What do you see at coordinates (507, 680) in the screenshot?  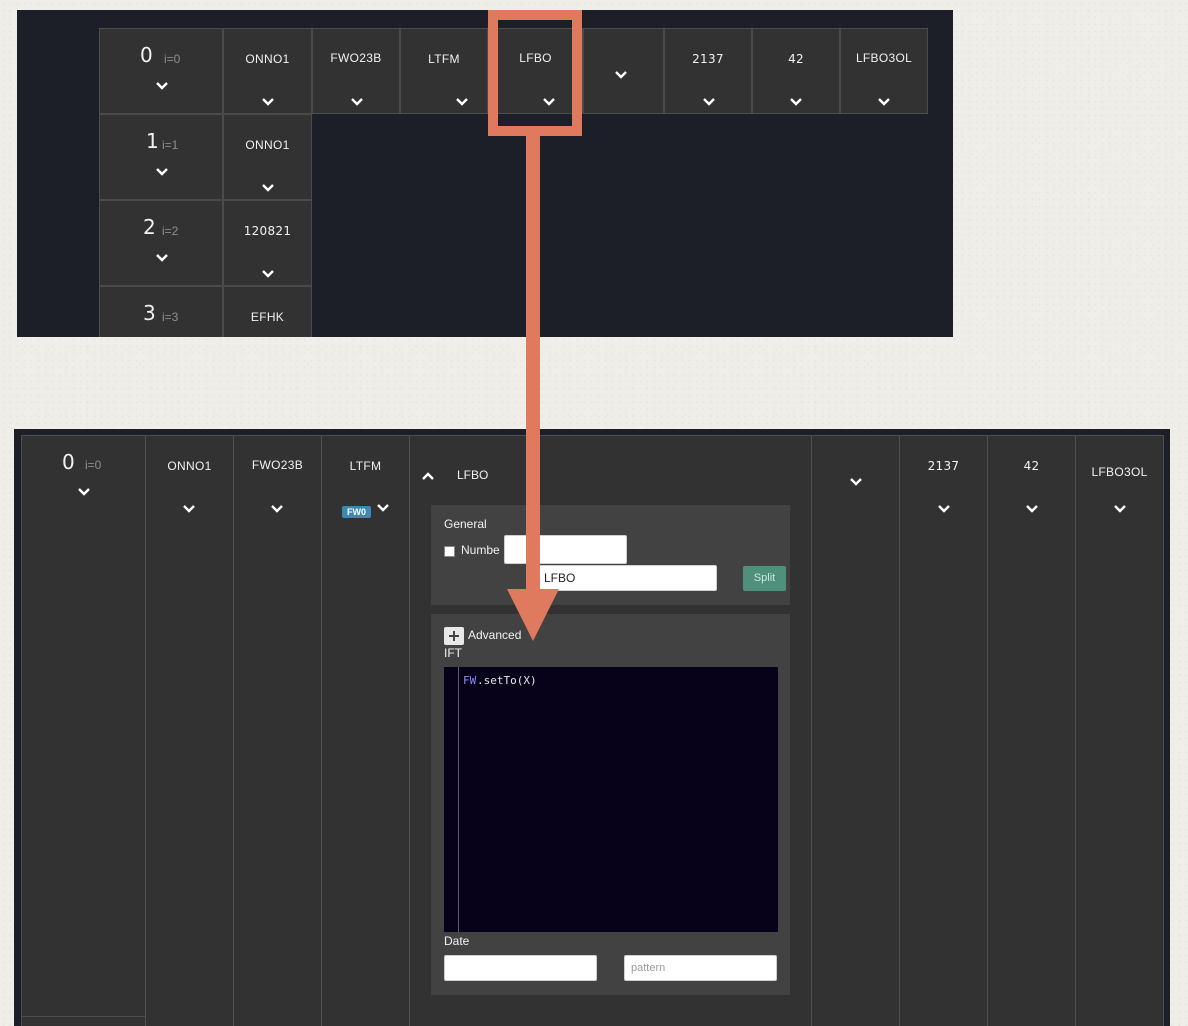 I see `code-text: .setTo(X)` at bounding box center [507, 680].